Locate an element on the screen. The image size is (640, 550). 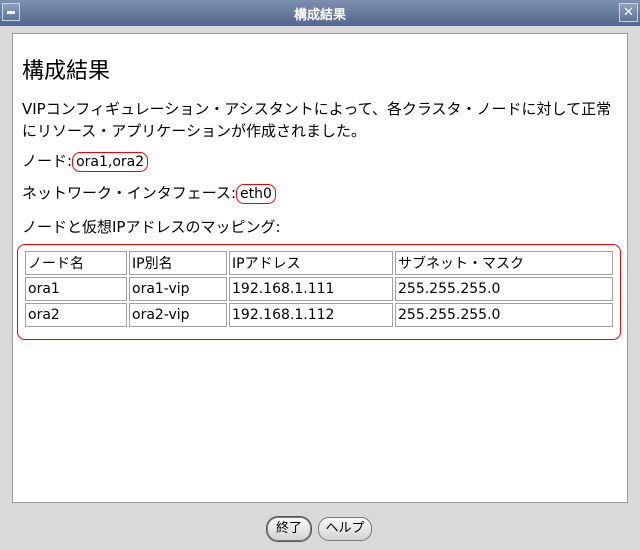
column-header-ip: IPアドレス is located at coordinates (311, 263).